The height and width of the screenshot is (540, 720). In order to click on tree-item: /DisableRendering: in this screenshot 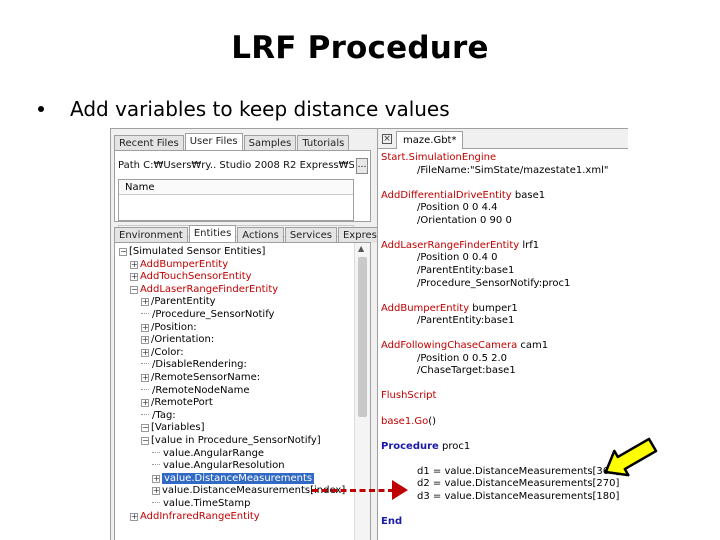, I will do `click(194, 364)`.